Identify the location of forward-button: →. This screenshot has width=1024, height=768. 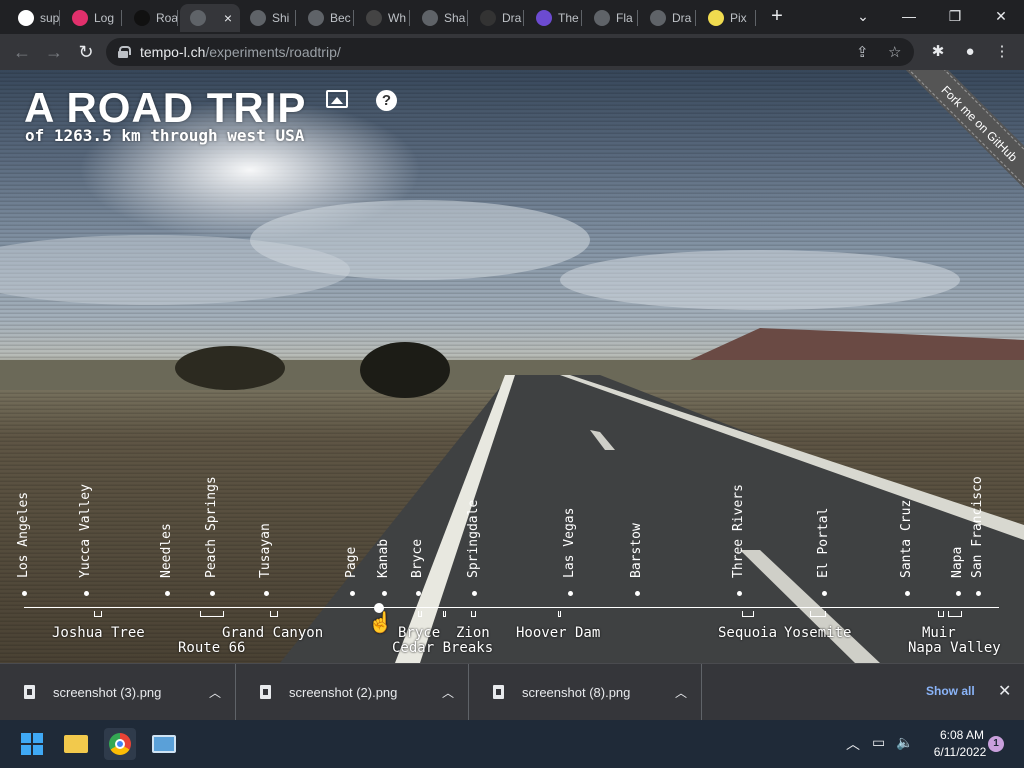
(54, 52).